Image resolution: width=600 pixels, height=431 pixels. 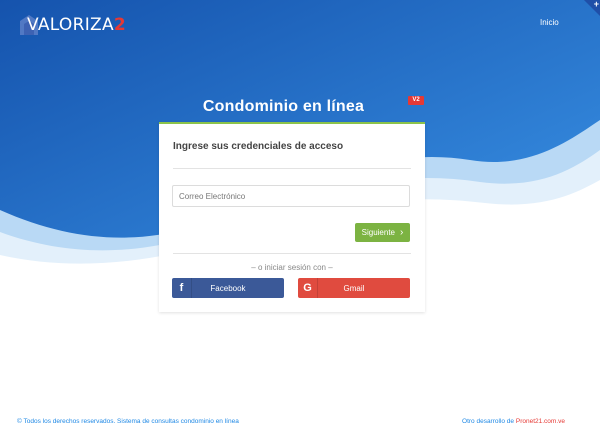 What do you see at coordinates (292, 267) in the screenshot?
I see `or-login-with-text: – o iniciar sesión con –` at bounding box center [292, 267].